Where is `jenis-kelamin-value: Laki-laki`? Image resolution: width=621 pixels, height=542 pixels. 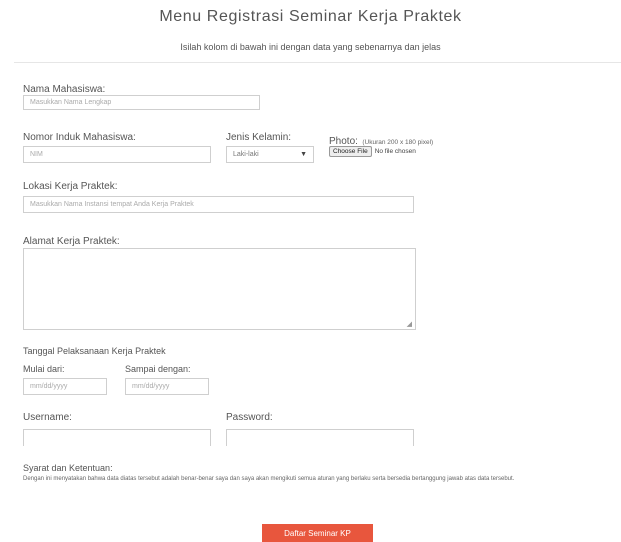 jenis-kelamin-value: Laki-laki is located at coordinates (246, 154).